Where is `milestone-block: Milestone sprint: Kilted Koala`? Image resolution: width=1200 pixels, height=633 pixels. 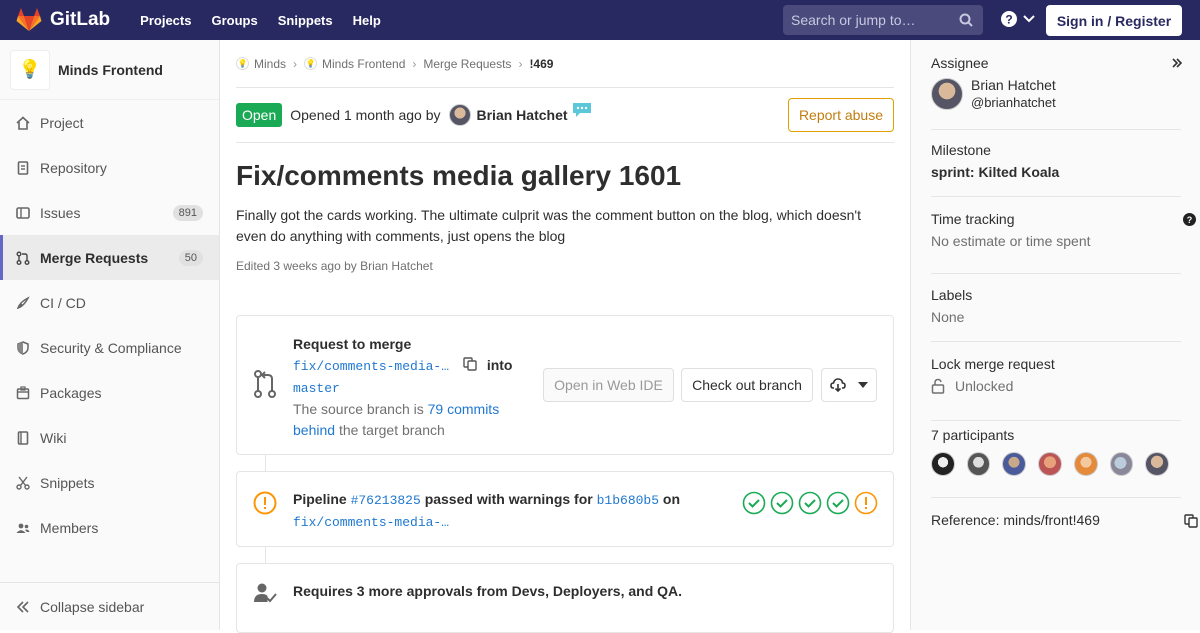 milestone-block: Milestone sprint: Kilted Koala is located at coordinates (1056, 169).